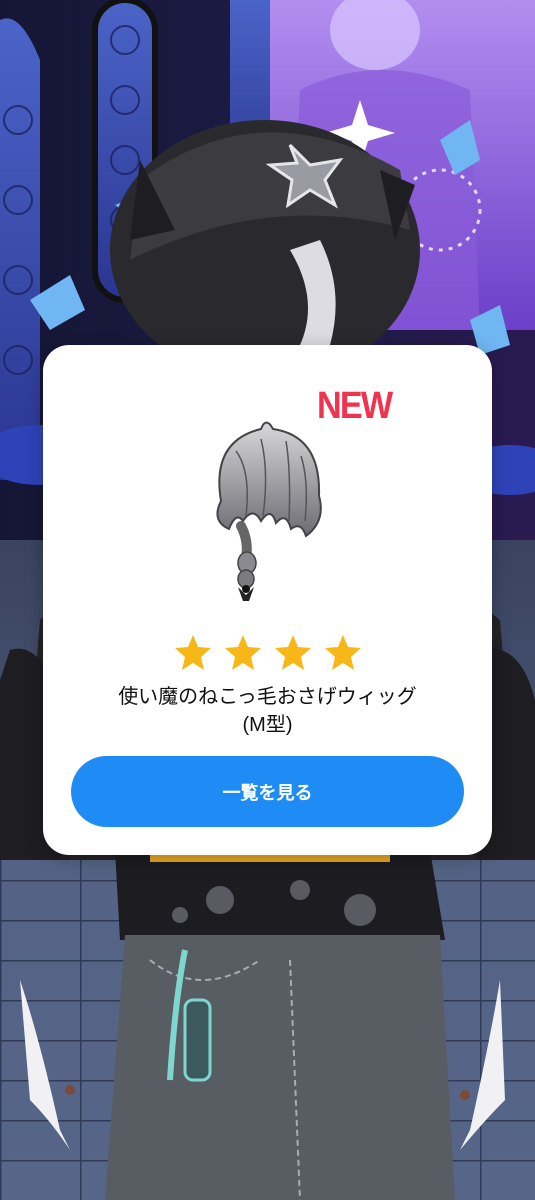  I want to click on item-name: 使い魔のねこっ毛おさげウィッグ (M型), so click(267, 711).